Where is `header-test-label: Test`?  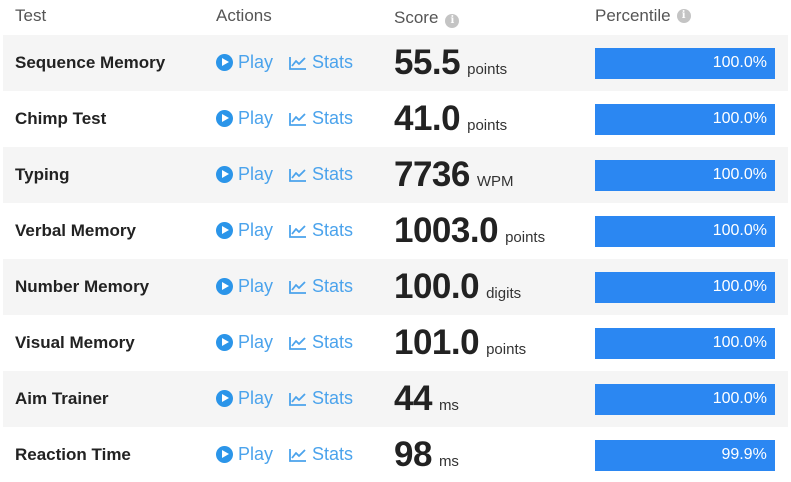
header-test-label: Test is located at coordinates (31, 15).